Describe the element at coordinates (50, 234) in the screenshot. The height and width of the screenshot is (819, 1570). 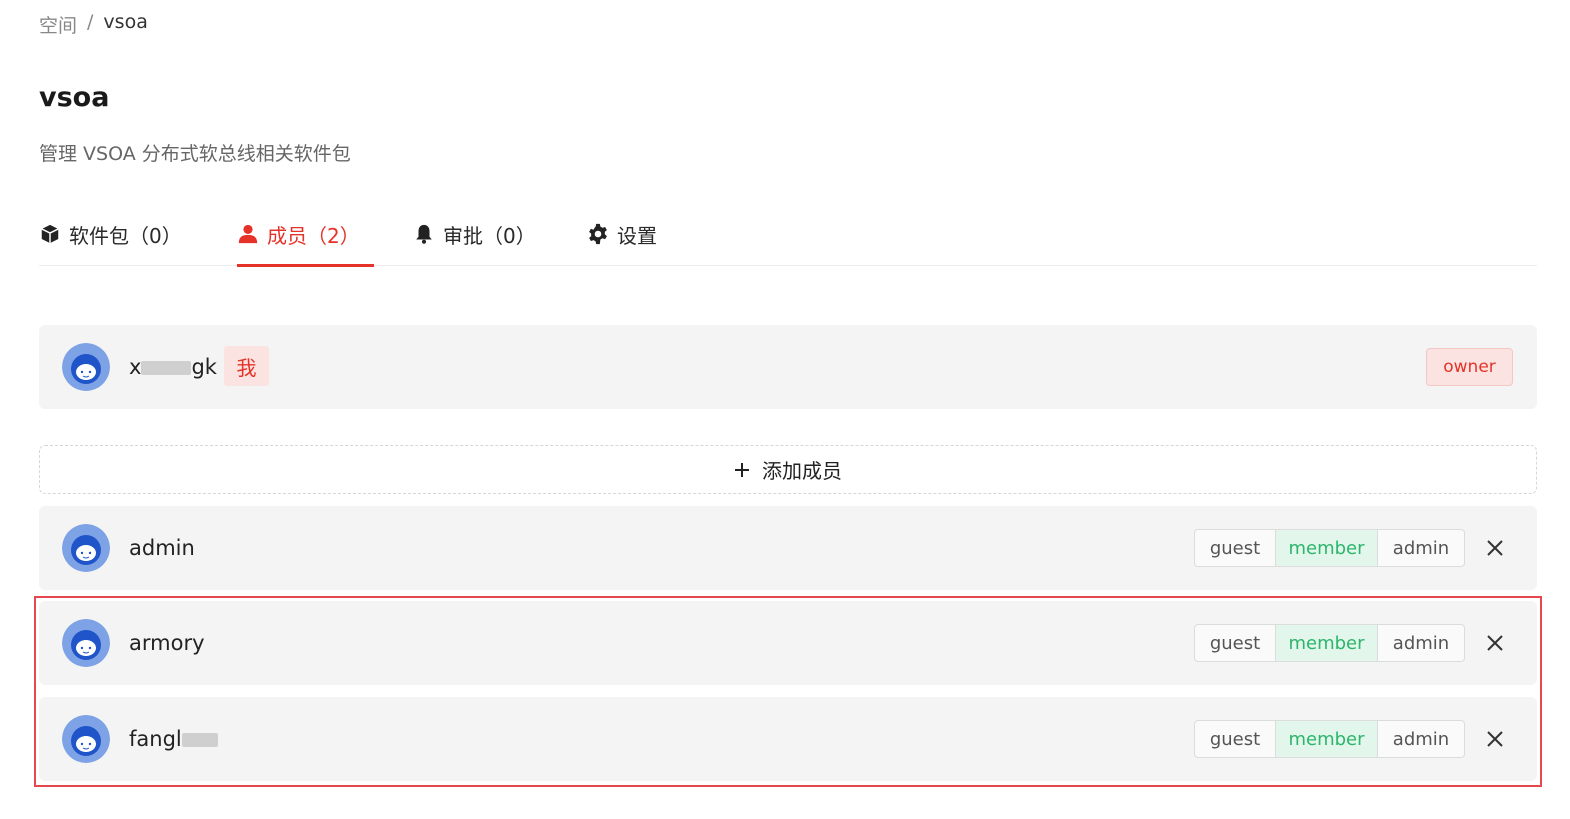
I see `cube-icon` at that location.